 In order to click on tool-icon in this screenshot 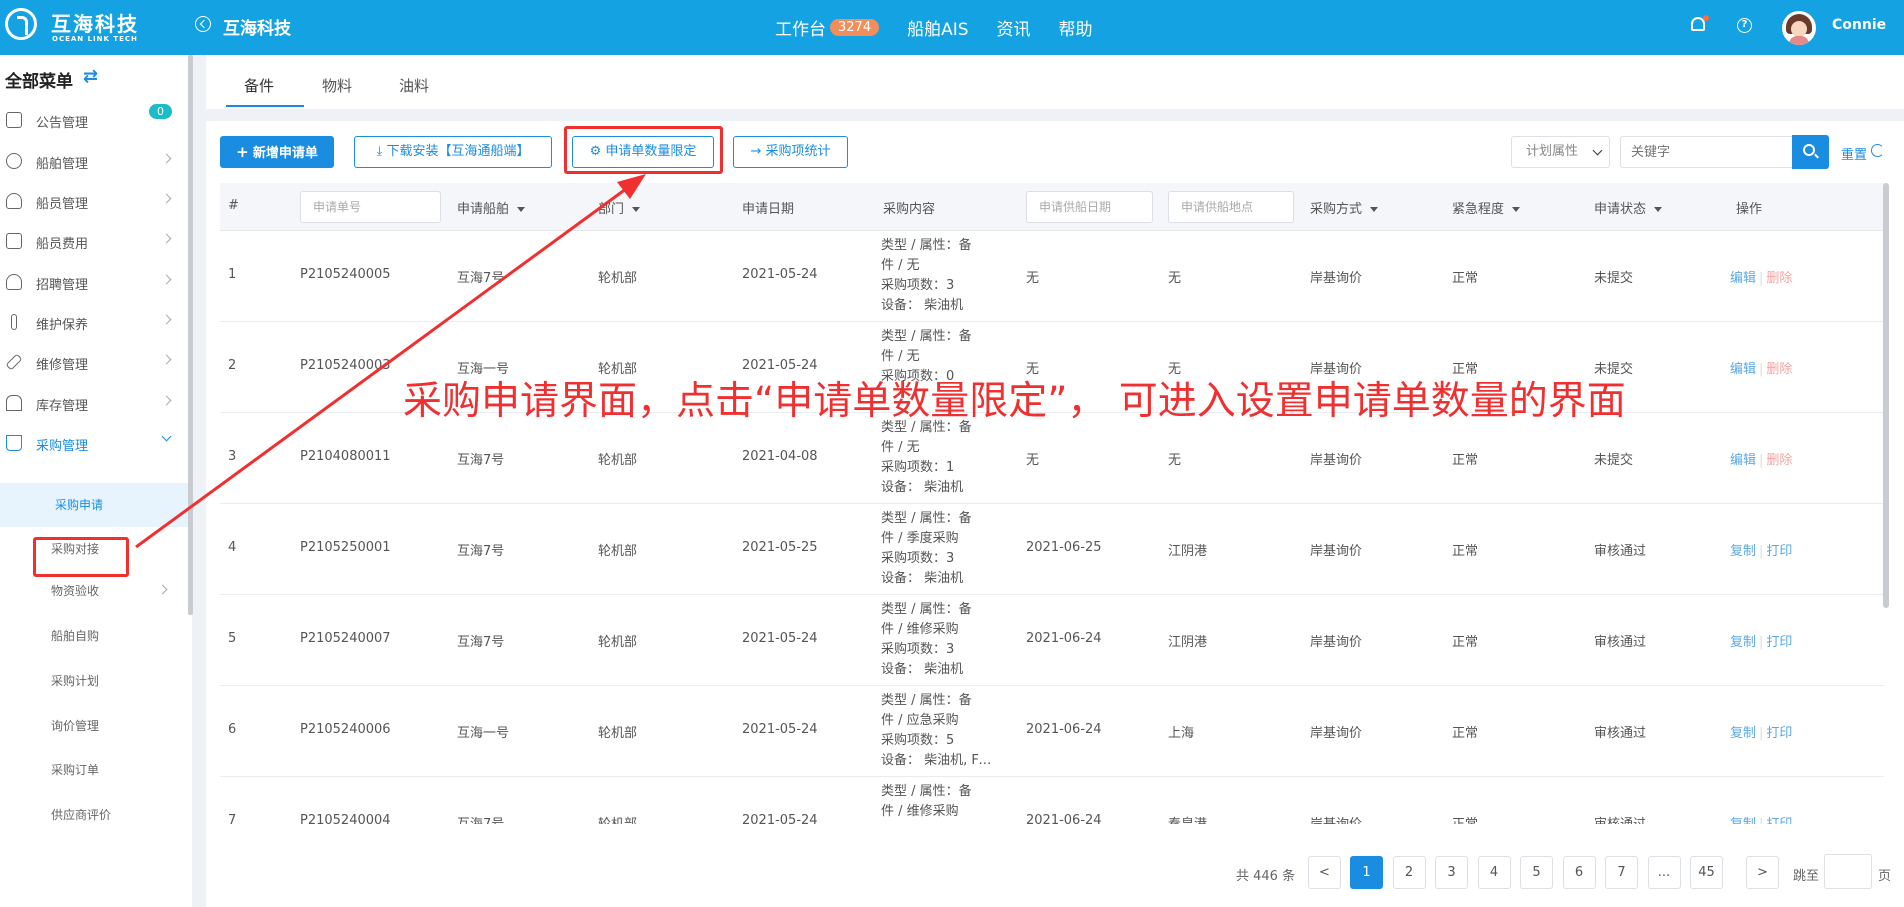, I will do `click(14, 322)`.